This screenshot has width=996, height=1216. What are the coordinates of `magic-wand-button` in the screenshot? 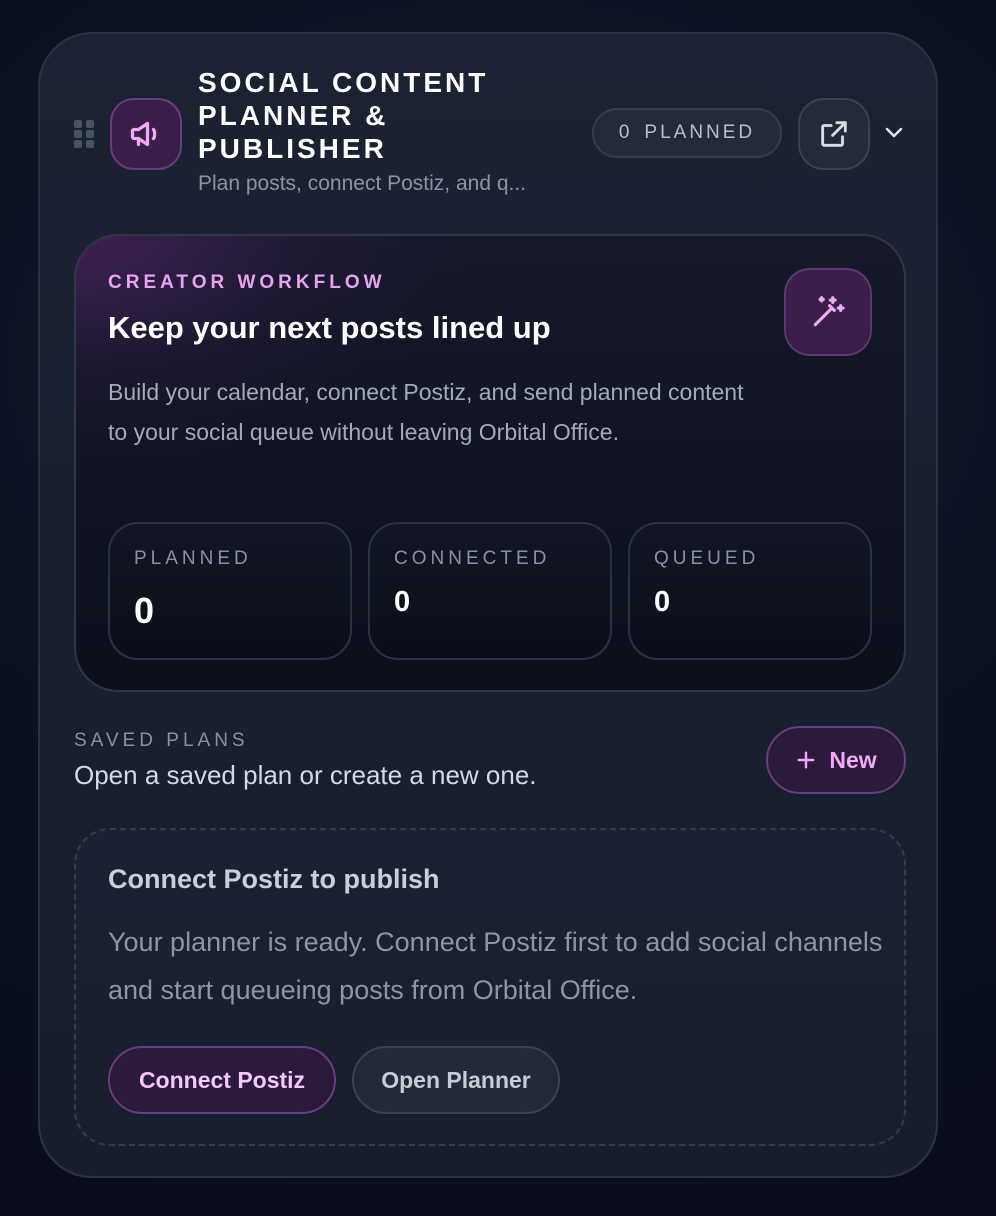 It's located at (828, 312).